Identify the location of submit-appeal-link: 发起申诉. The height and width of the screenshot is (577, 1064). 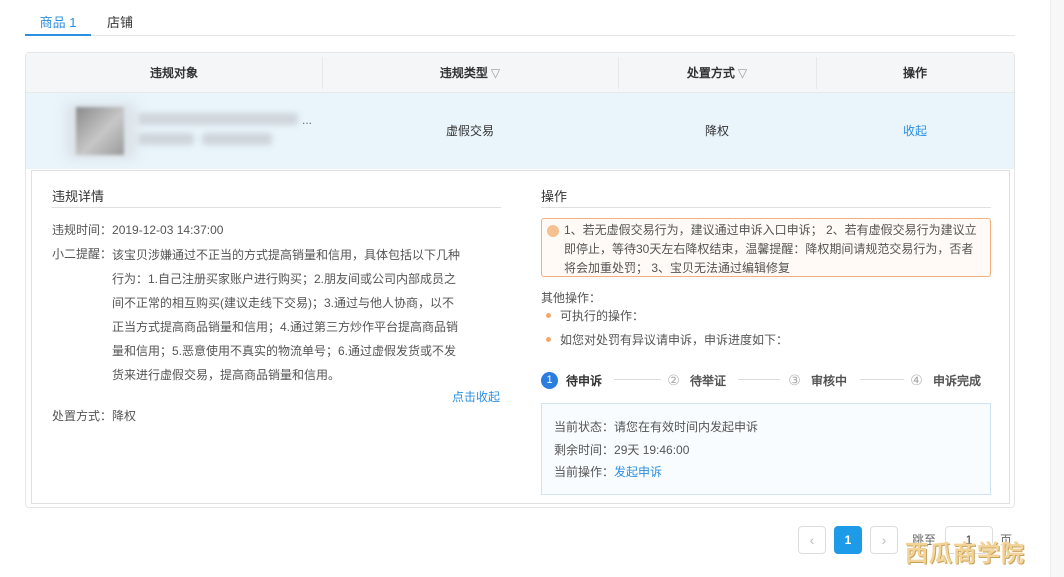
(638, 472).